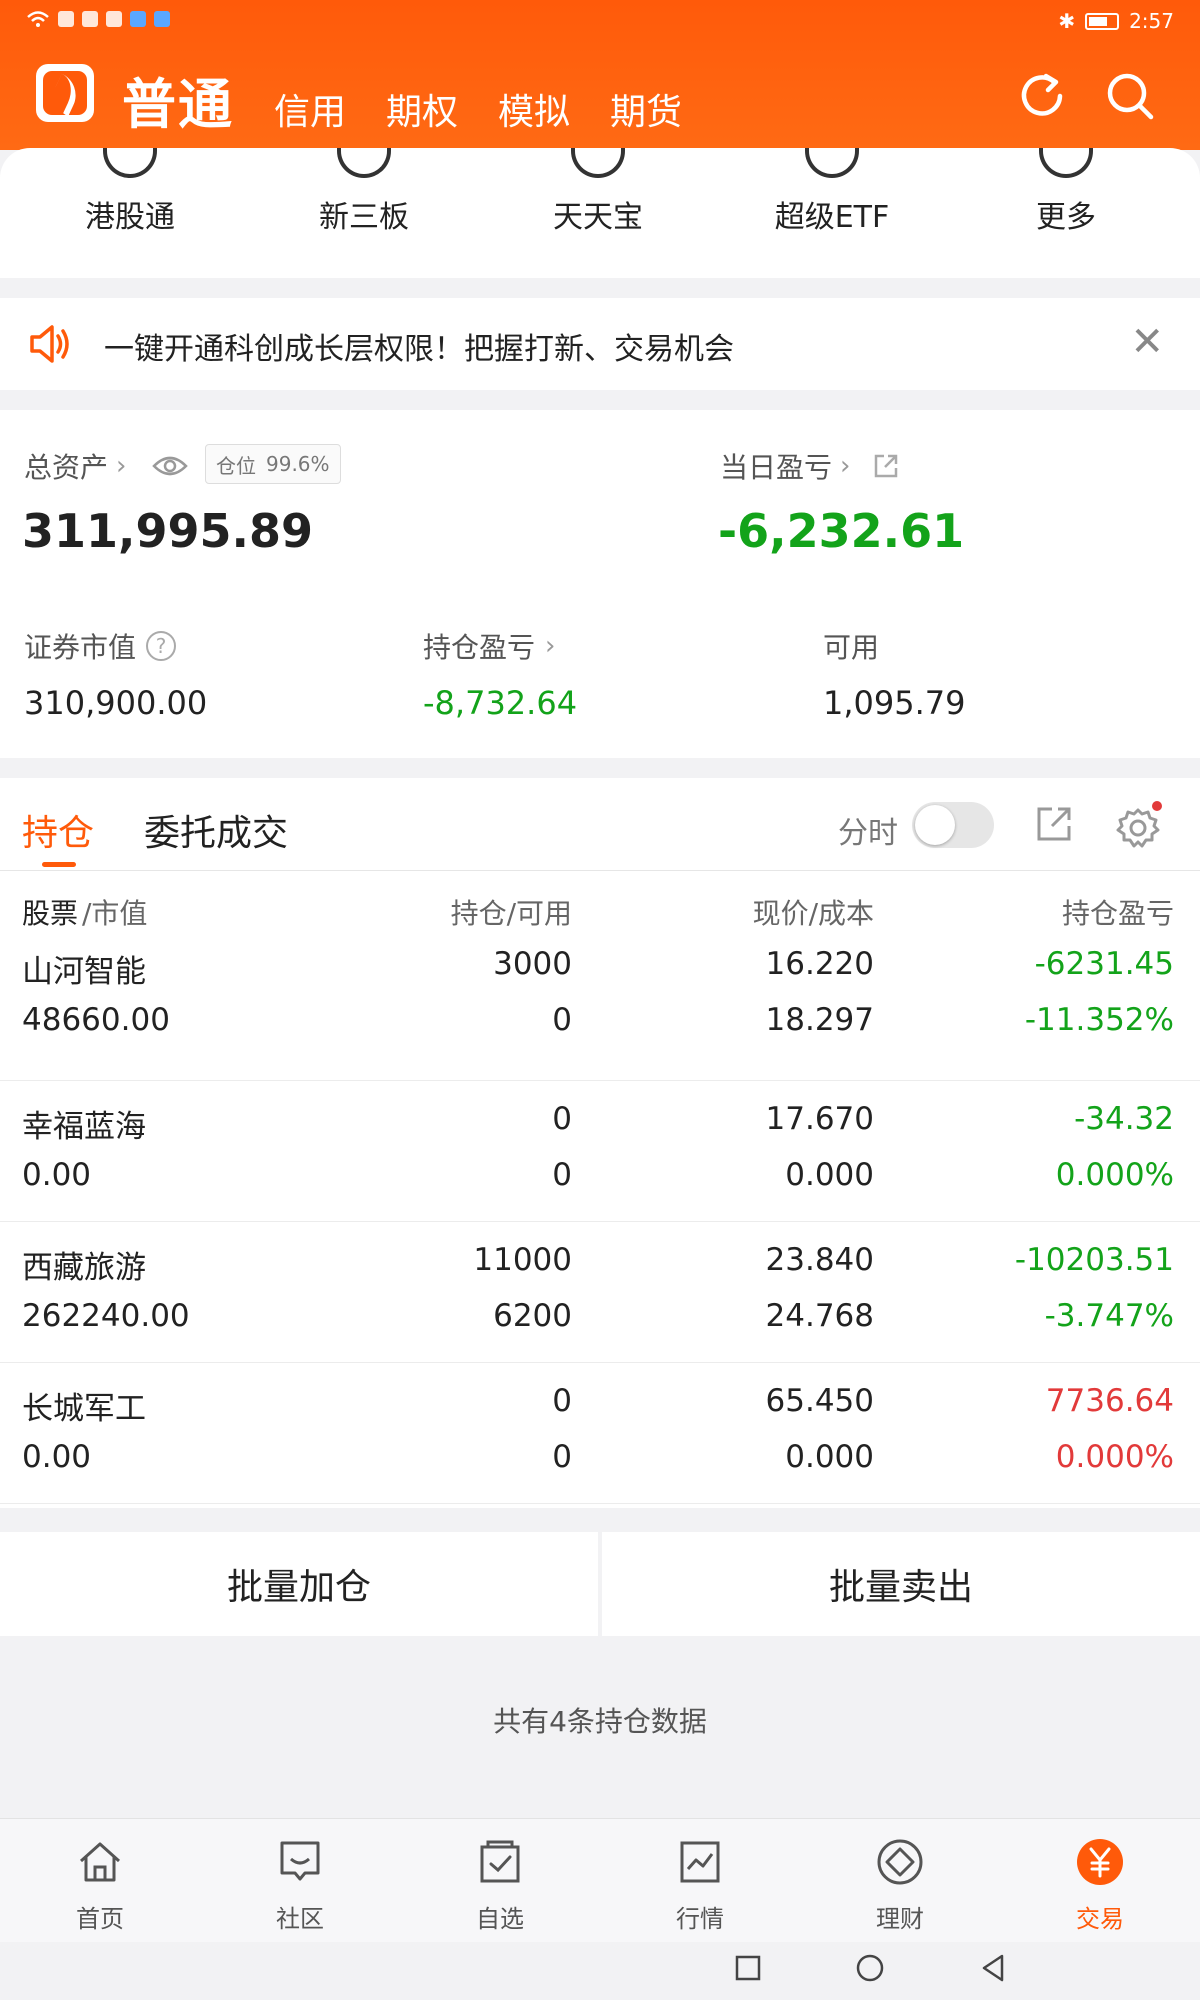  I want to click on eye-icon, so click(170, 466).